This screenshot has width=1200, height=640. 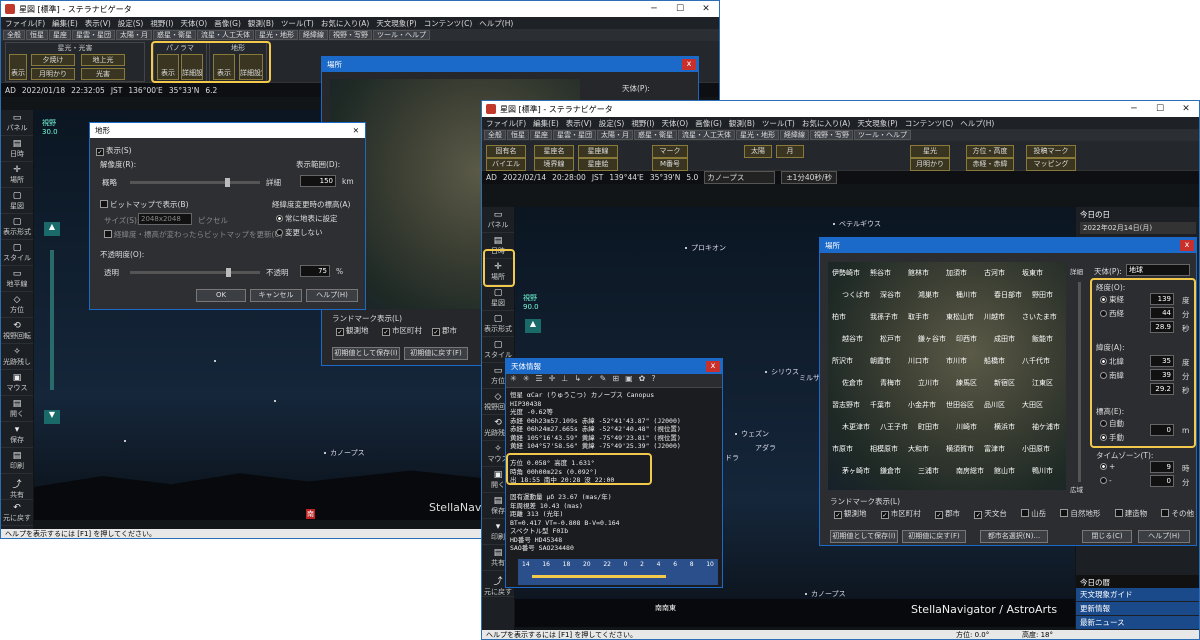 I want to click on sidebar-button: ▭ 地平線, so click(x=17, y=279).